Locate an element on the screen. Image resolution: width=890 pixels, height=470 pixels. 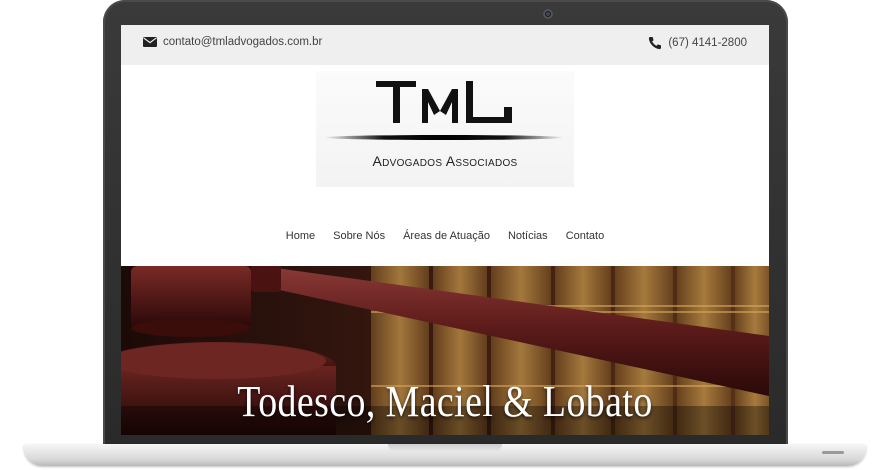
tml-logo-mark is located at coordinates (444, 102).